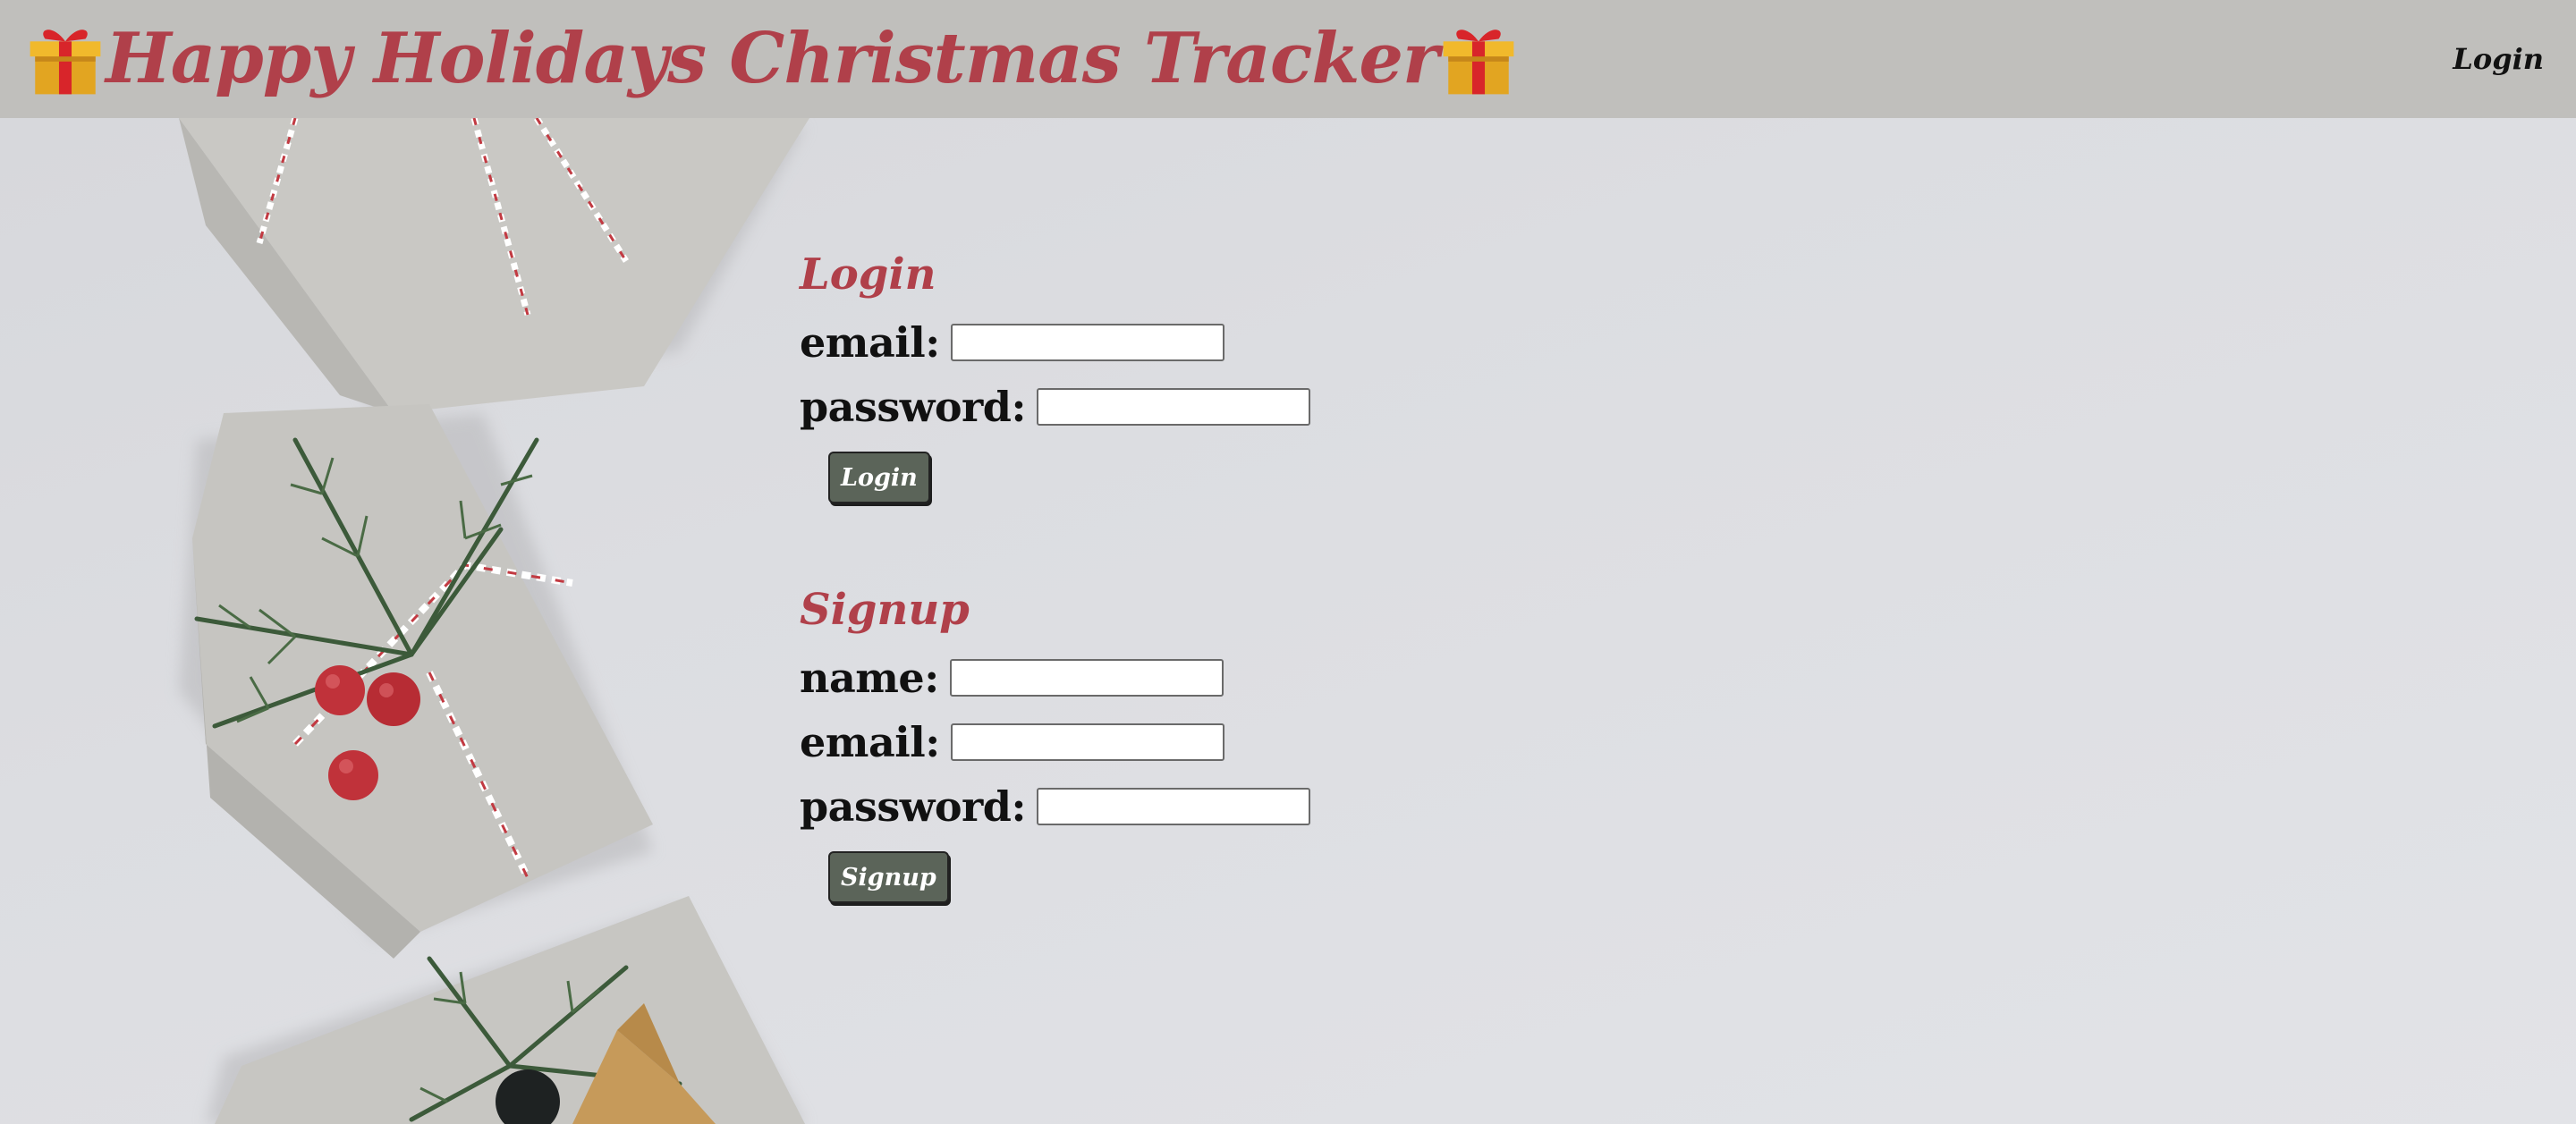 This screenshot has width=2576, height=1124. Describe the element at coordinates (869, 679) in the screenshot. I see `signup-name-label: name:` at that location.